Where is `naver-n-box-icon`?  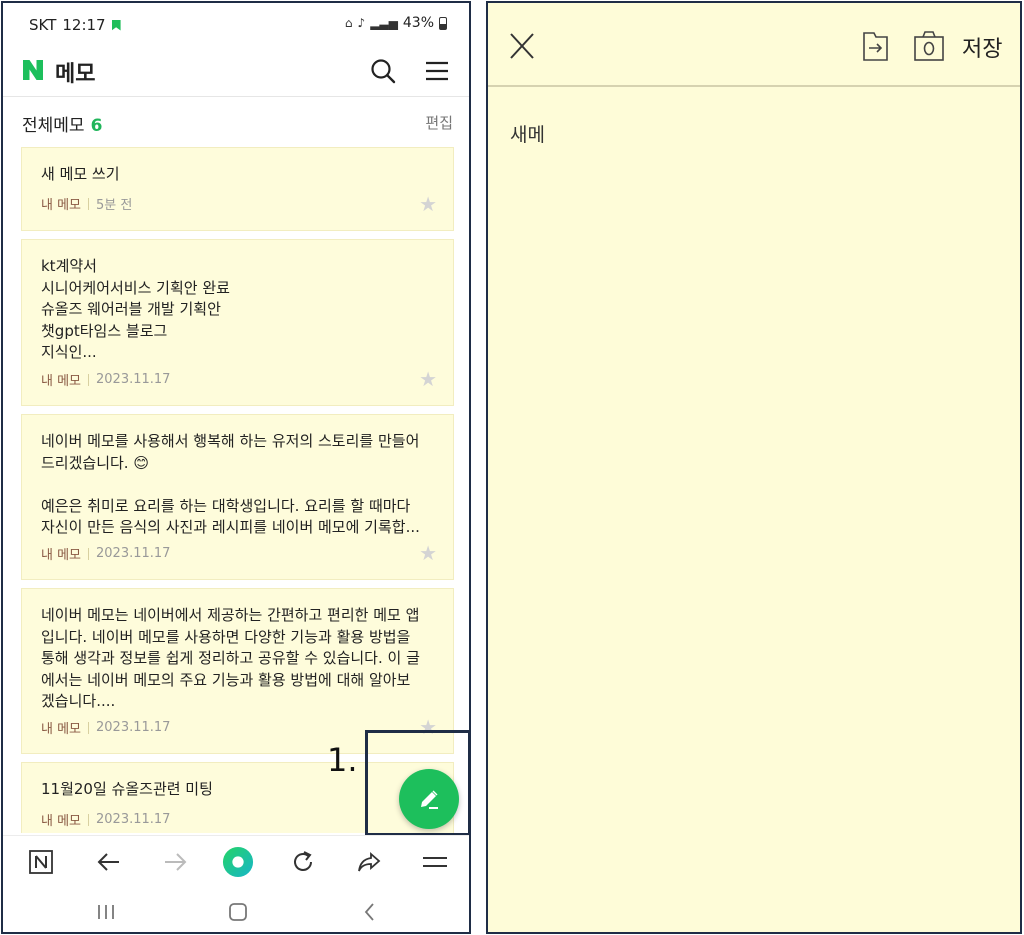 naver-n-box-icon is located at coordinates (41, 862).